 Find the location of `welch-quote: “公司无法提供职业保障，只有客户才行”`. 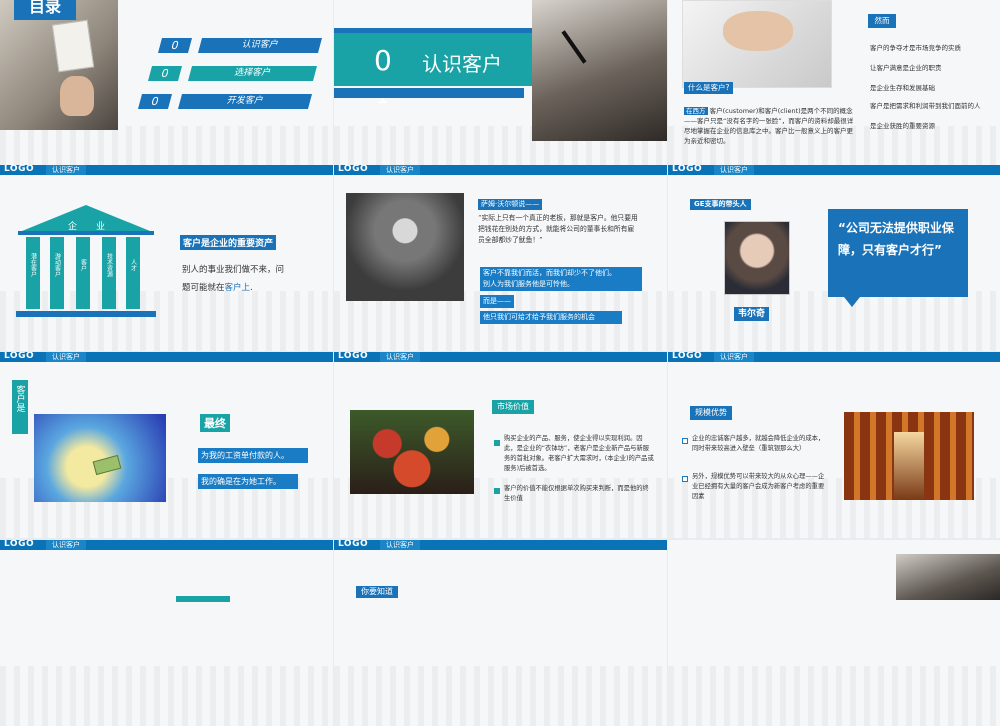

welch-quote: “公司无法提供职业保障，只有客户才行” is located at coordinates (896, 239).